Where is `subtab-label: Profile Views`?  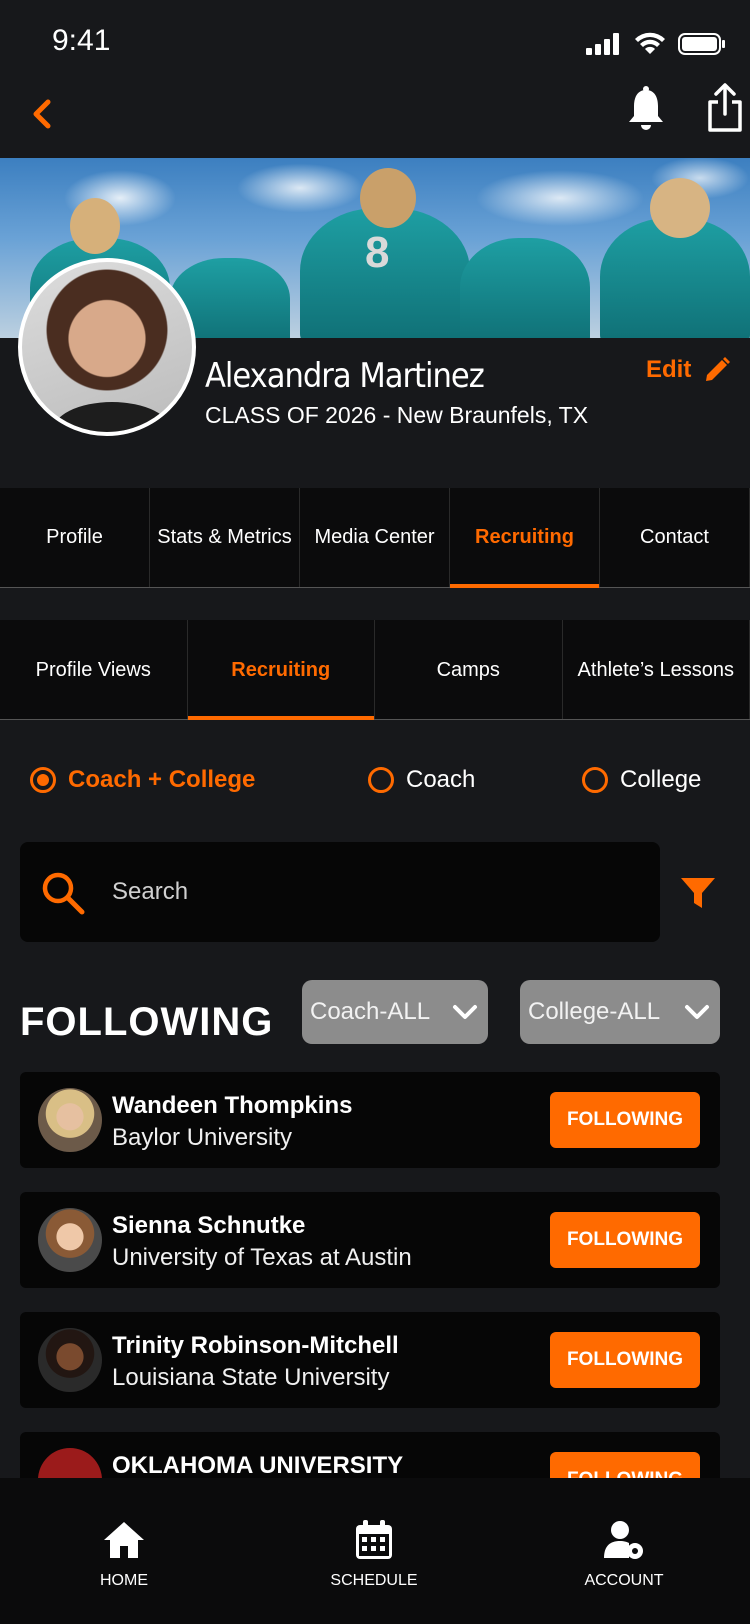
subtab-label: Profile Views is located at coordinates (93, 669).